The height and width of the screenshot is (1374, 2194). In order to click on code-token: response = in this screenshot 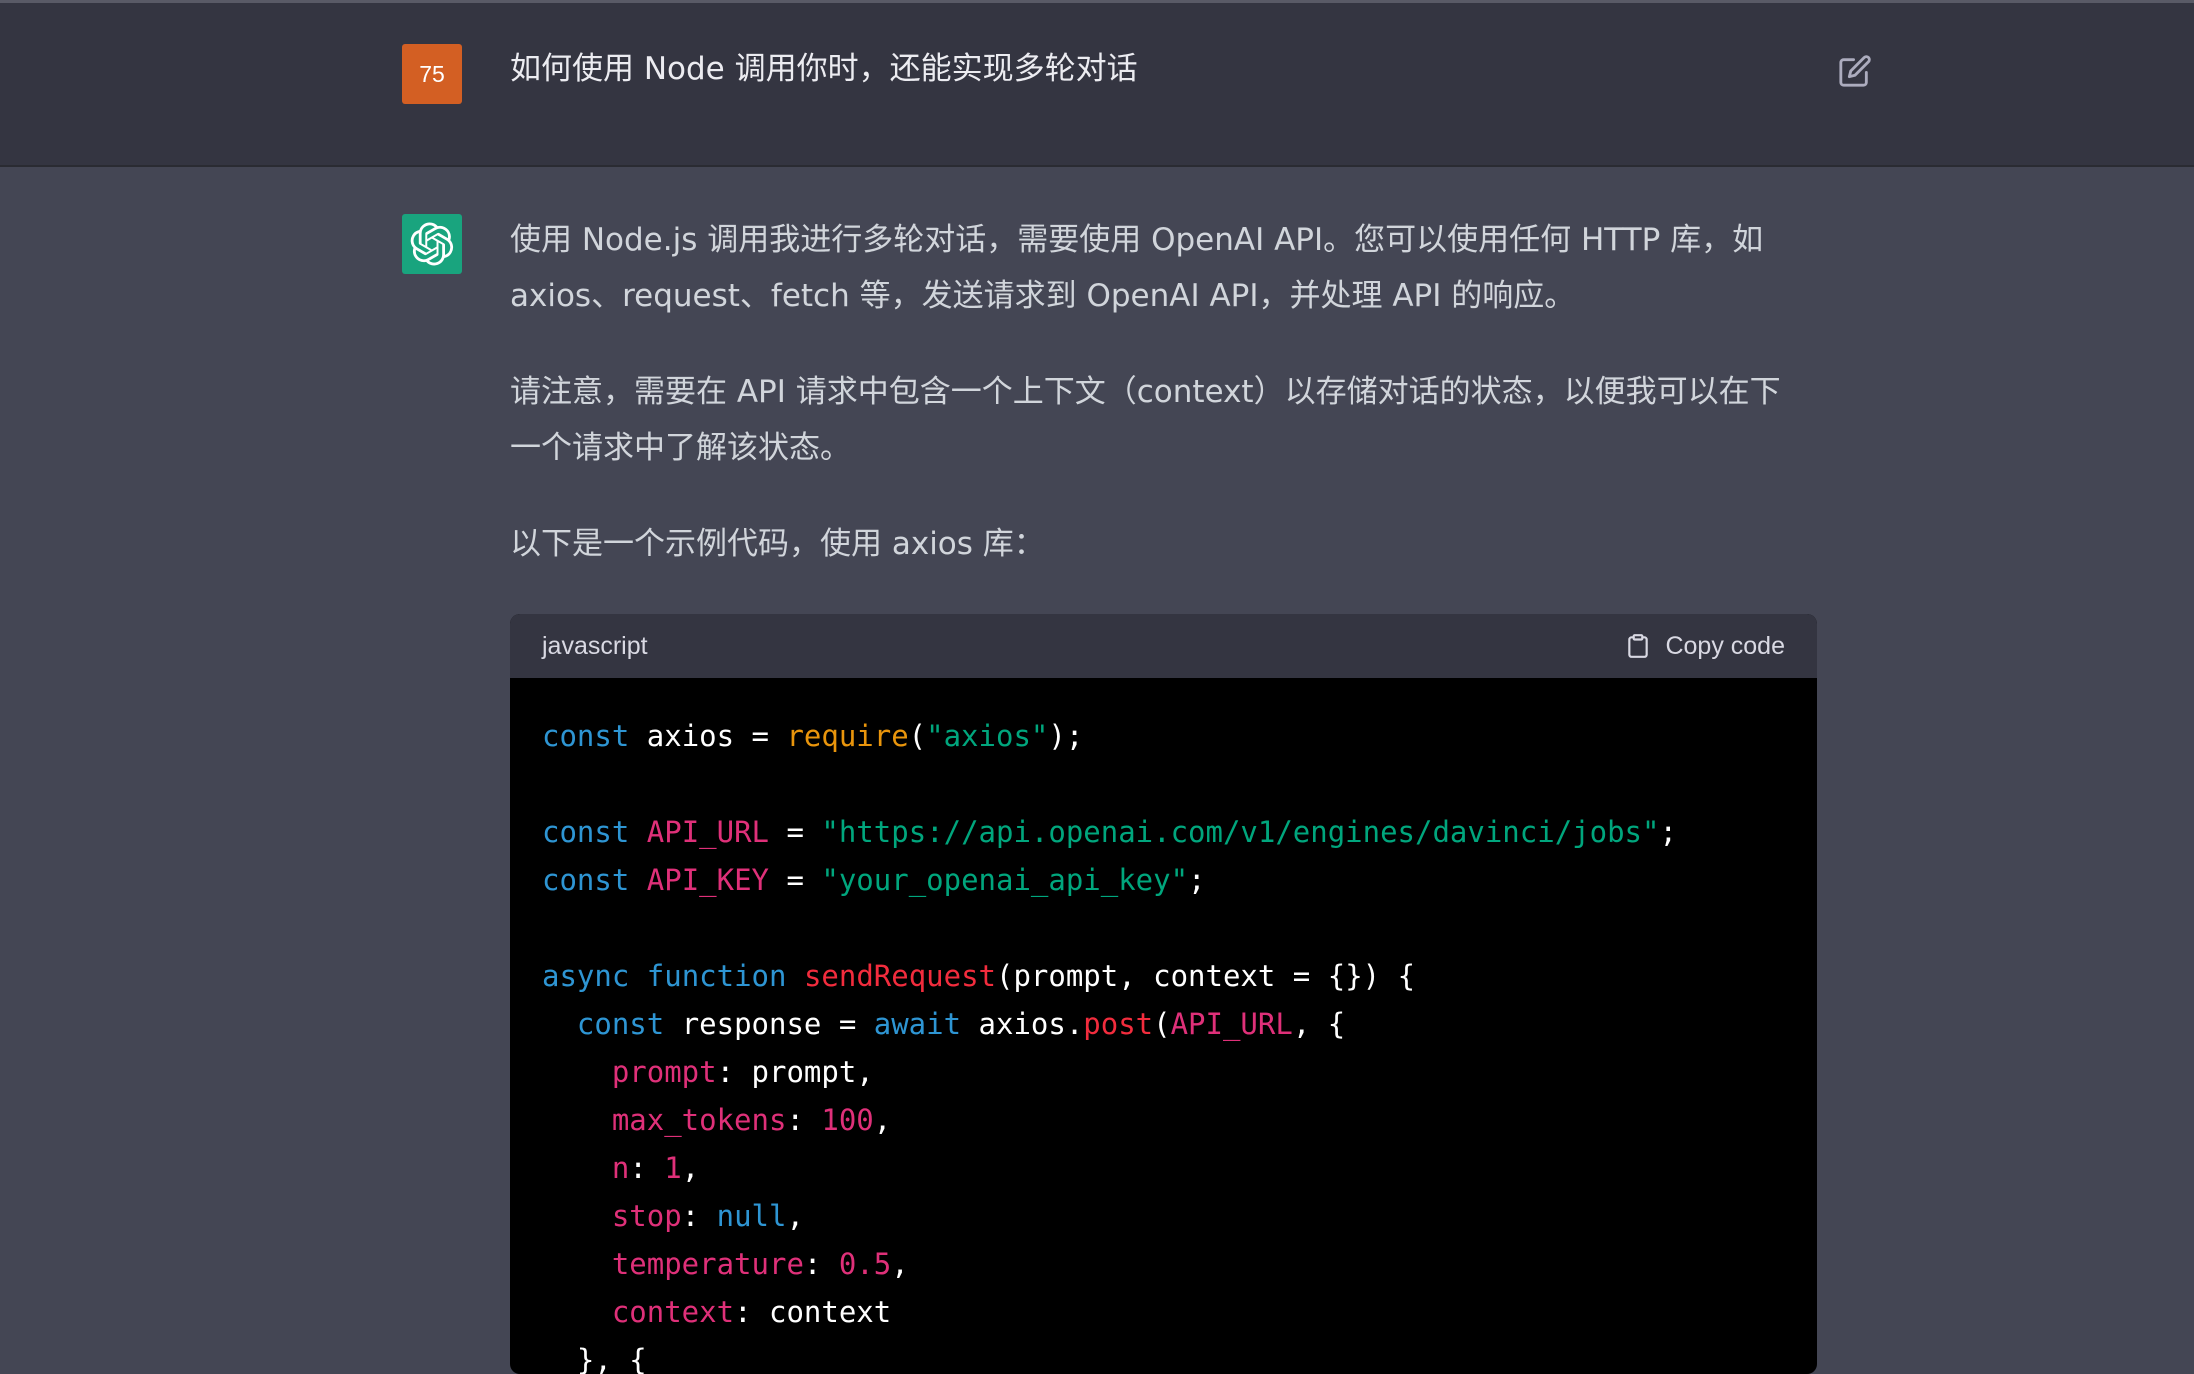, I will do `click(769, 1024)`.